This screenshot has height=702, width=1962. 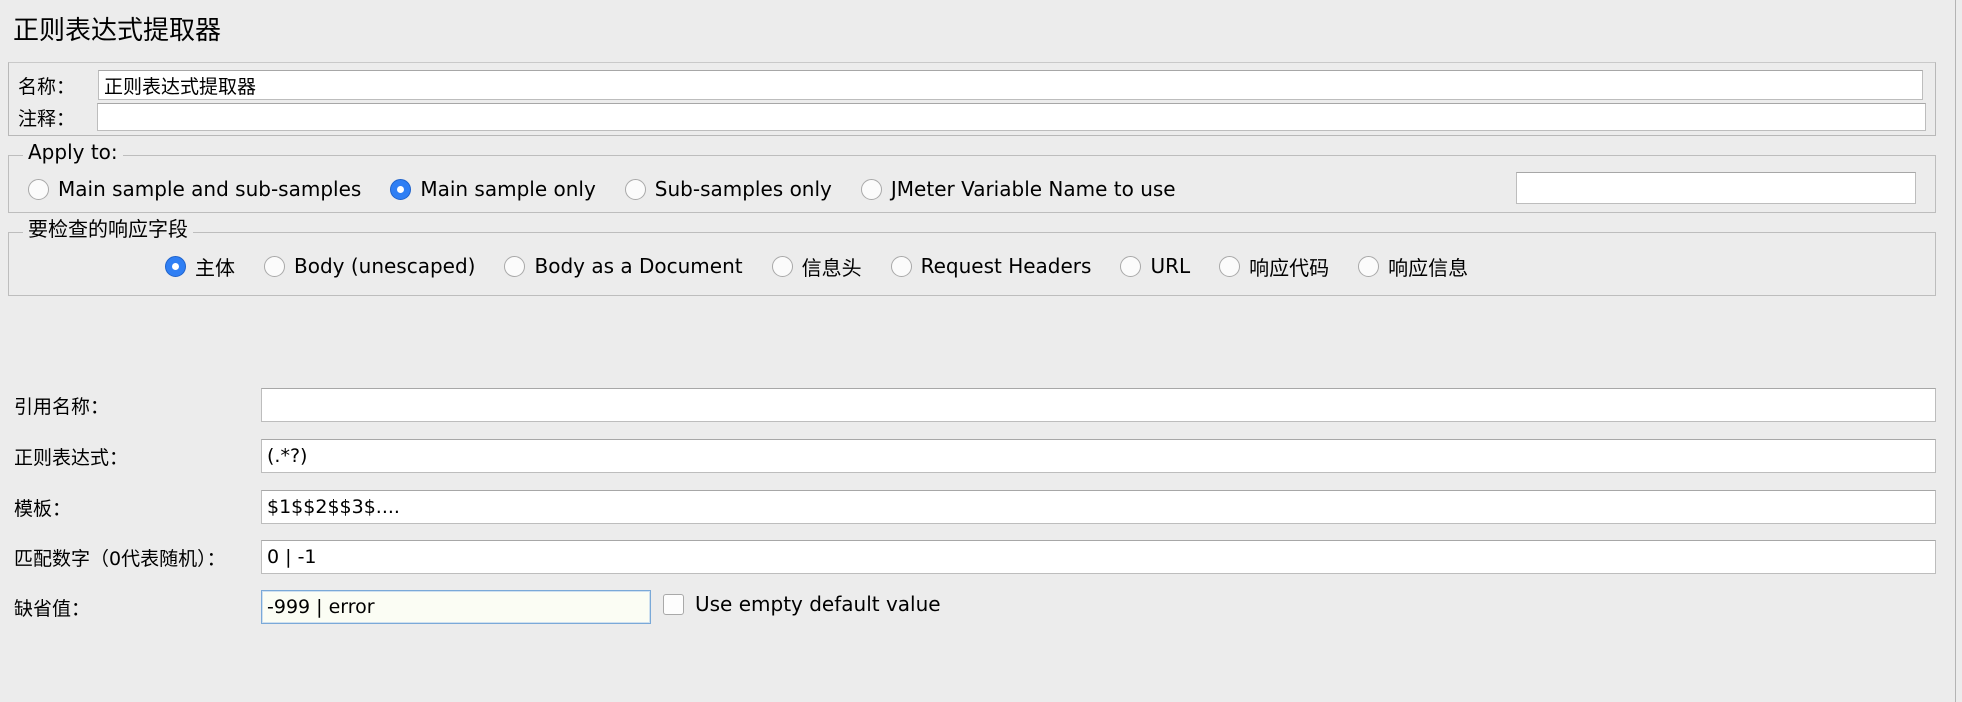 What do you see at coordinates (52, 608) in the screenshot?
I see `default-value-label: 缺省值：` at bounding box center [52, 608].